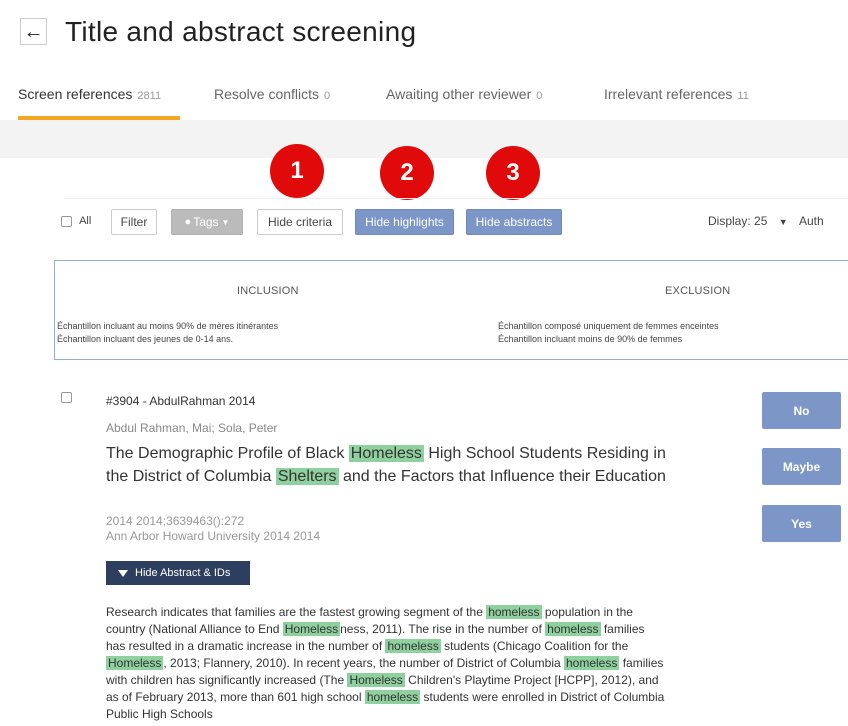 The width and height of the screenshot is (848, 726). Describe the element at coordinates (404, 222) in the screenshot. I see `hide-highlights-button: Hide highlights` at that location.